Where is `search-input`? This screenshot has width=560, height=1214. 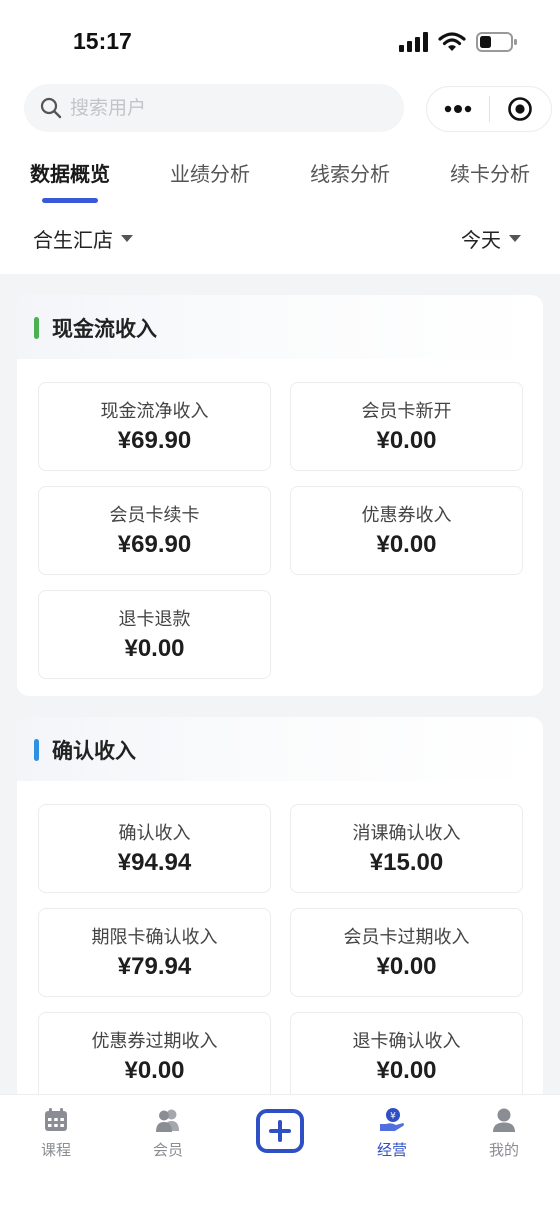
search-input is located at coordinates (220, 108).